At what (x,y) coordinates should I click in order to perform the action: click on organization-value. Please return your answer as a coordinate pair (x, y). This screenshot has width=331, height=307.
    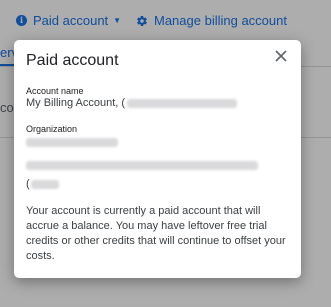
    Looking at the image, I should click on (72, 142).